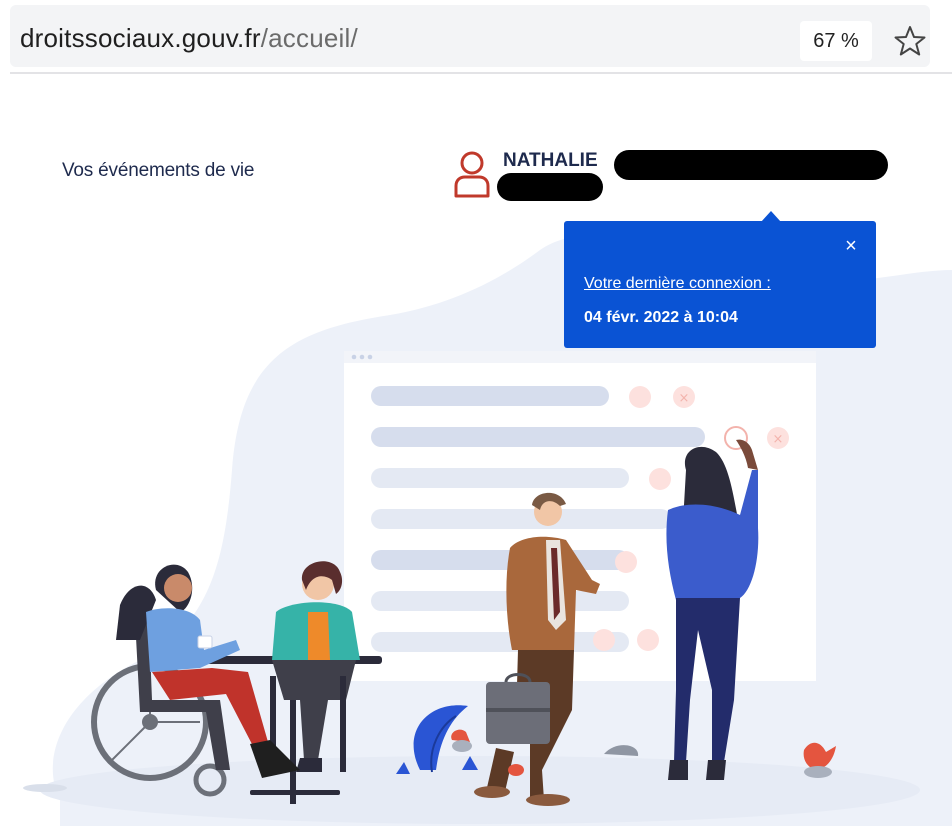  Describe the element at coordinates (550, 161) in the screenshot. I see `user-firstname: NATHALIE` at that location.